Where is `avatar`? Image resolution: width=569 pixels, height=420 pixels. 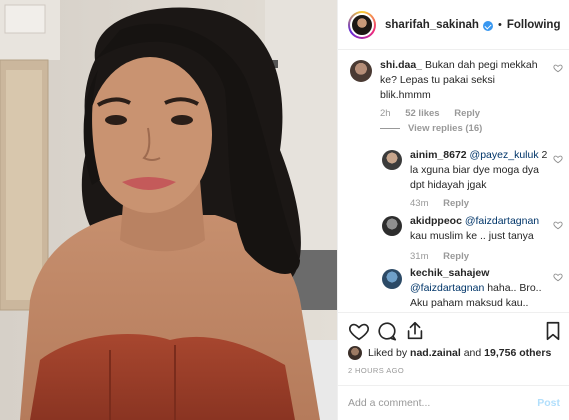
avatar is located at coordinates (362, 24).